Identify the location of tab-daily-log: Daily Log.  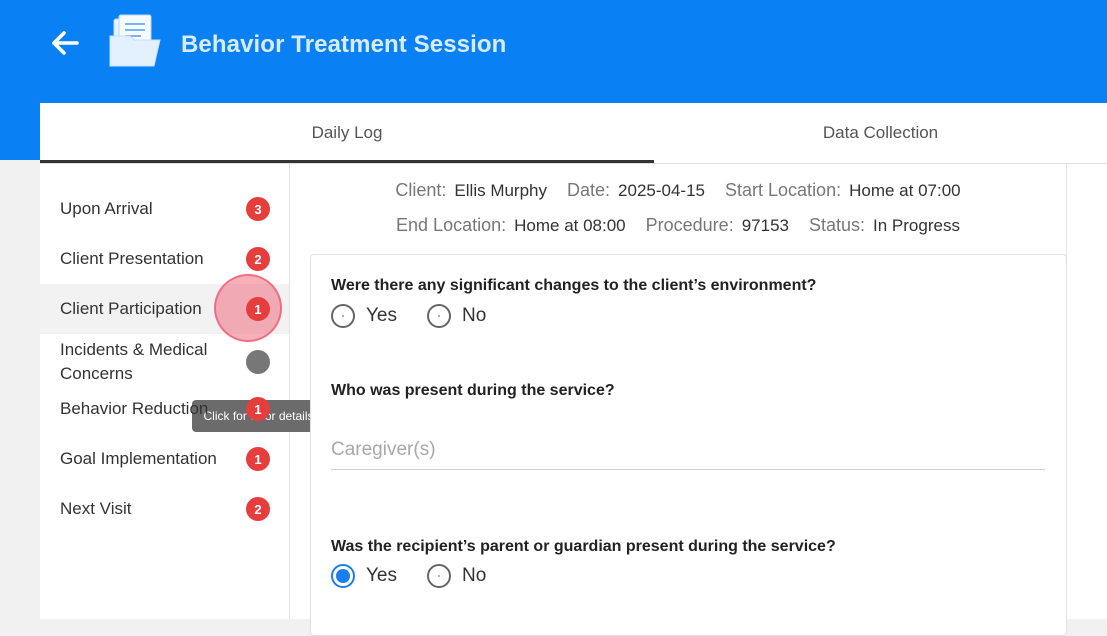
(347, 133).